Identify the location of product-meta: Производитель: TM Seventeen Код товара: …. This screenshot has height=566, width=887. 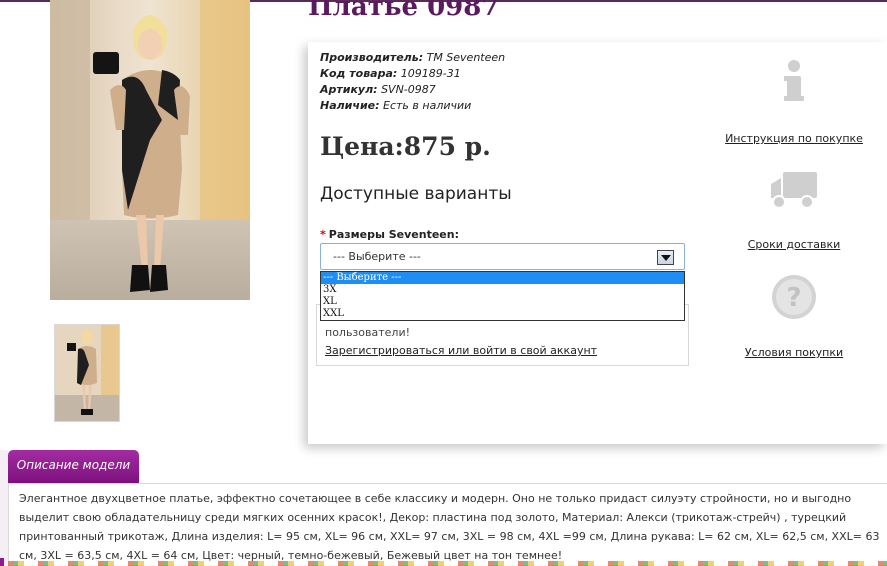
(412, 82).